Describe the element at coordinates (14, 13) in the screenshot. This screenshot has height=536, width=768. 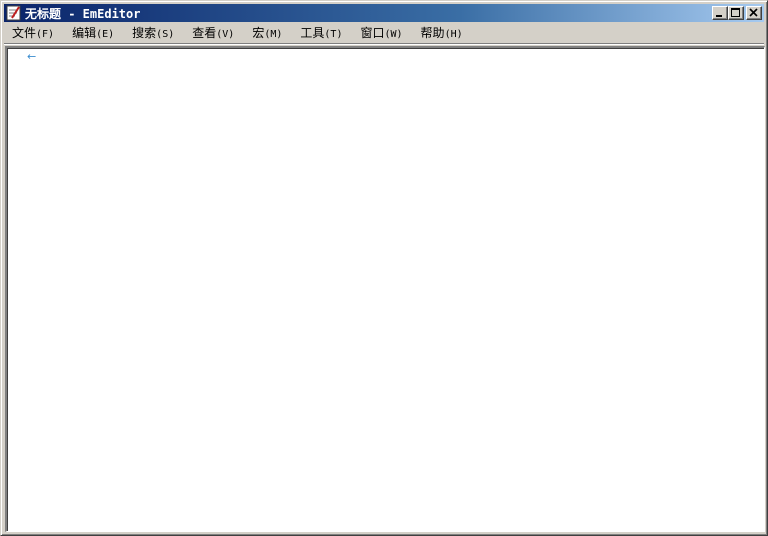
I see `emeditor-app-icon` at that location.